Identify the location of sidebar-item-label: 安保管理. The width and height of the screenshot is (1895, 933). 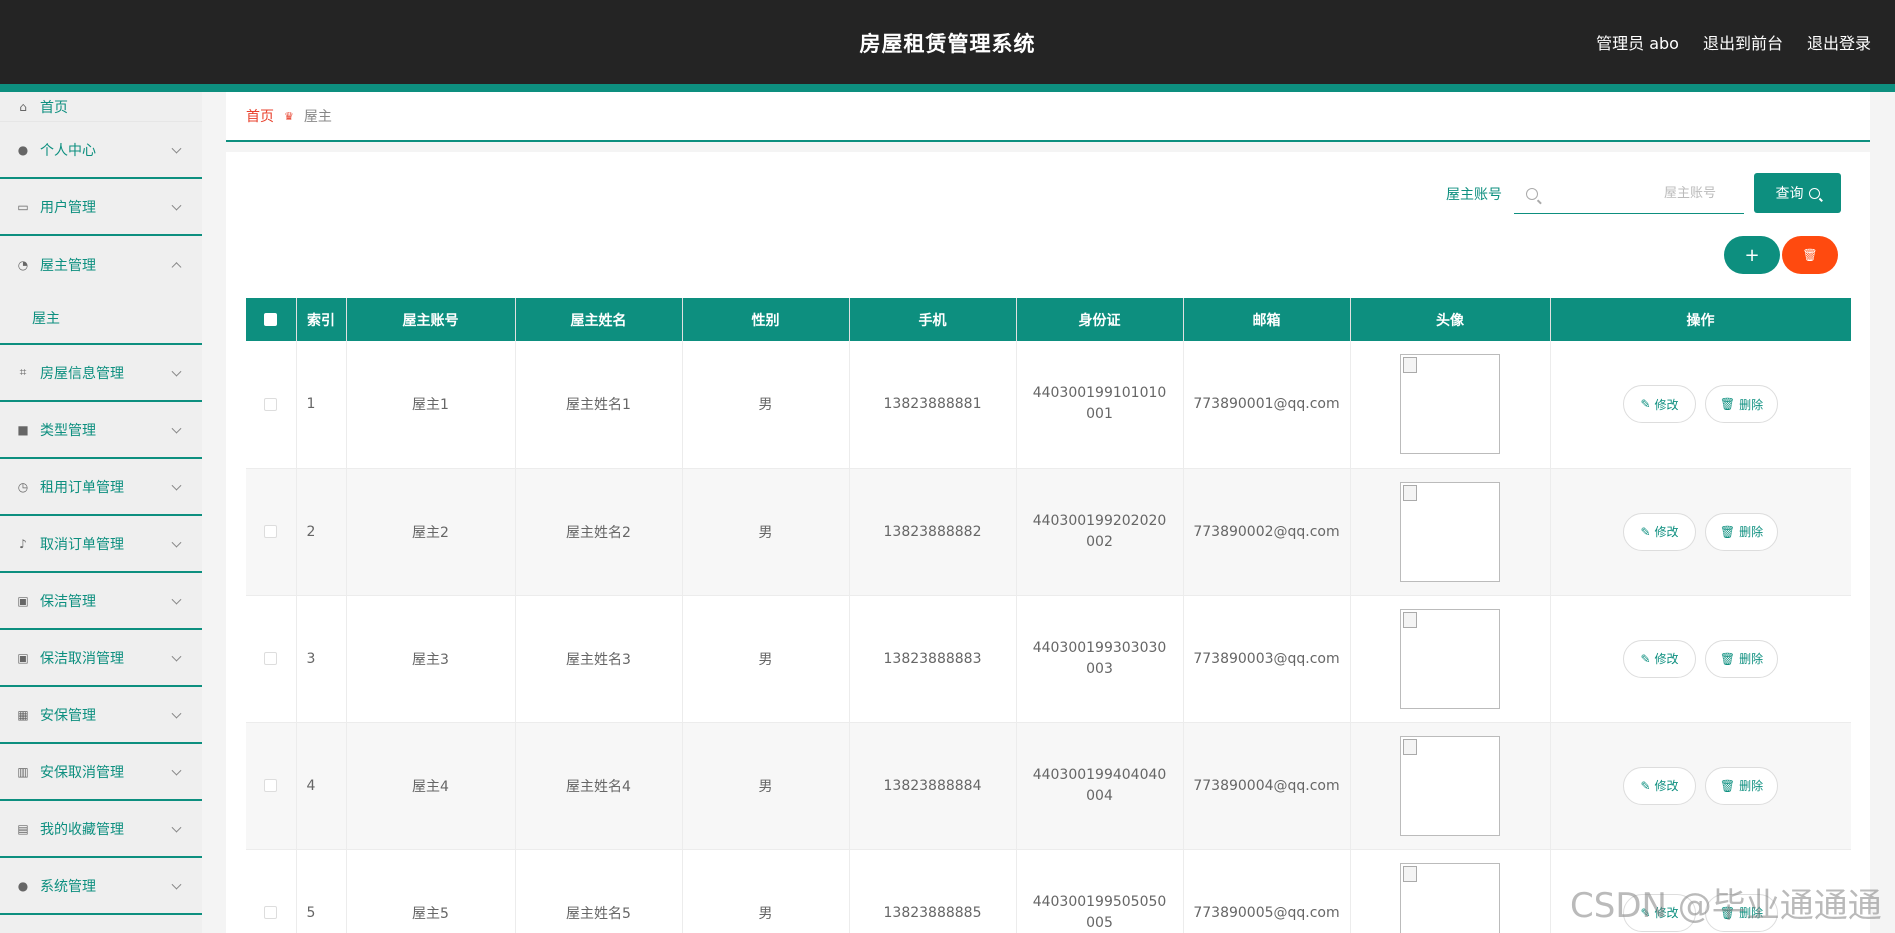
(68, 715).